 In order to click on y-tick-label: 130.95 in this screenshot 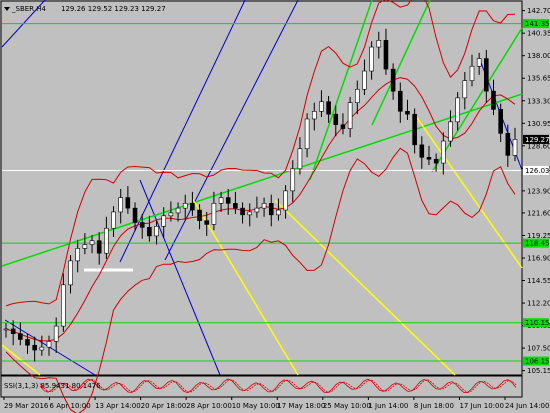, I will do `click(538, 124)`.